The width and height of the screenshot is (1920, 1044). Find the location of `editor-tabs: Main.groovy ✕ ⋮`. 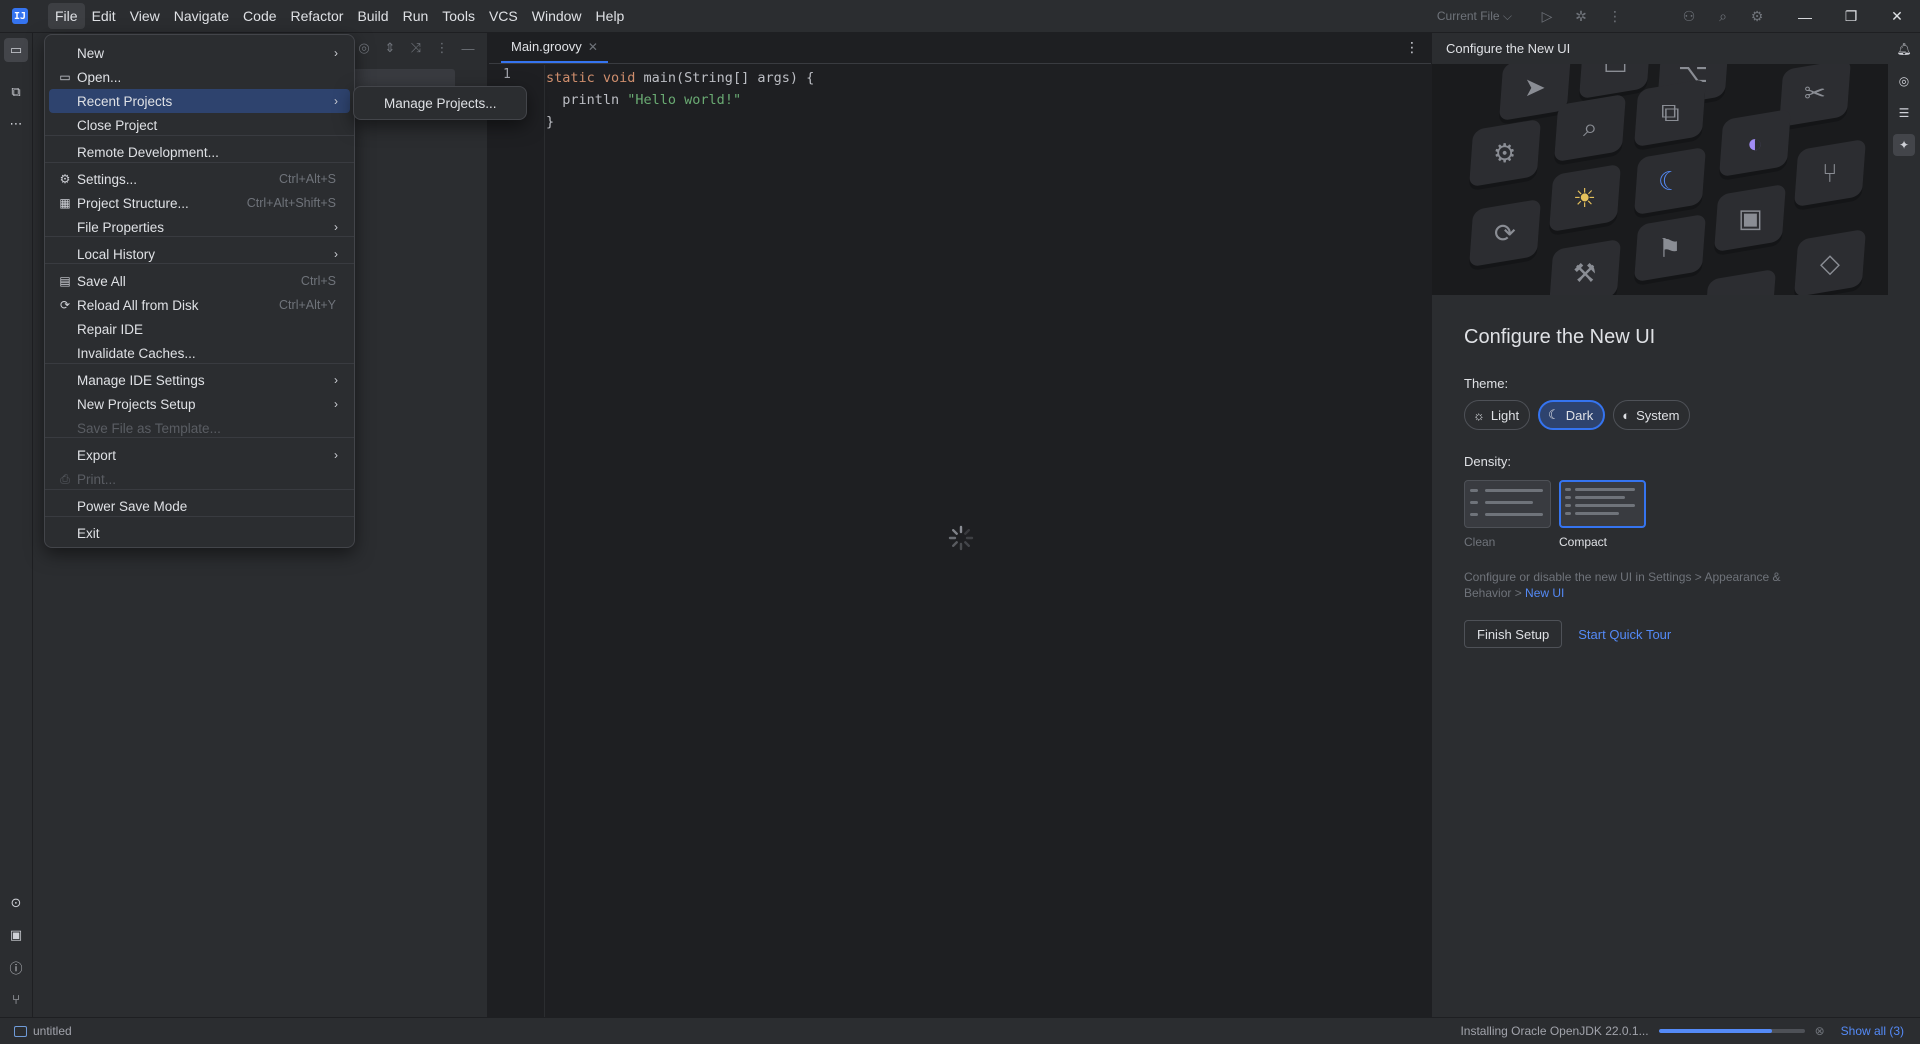

editor-tabs: Main.groovy ✕ ⋮ is located at coordinates (960, 48).